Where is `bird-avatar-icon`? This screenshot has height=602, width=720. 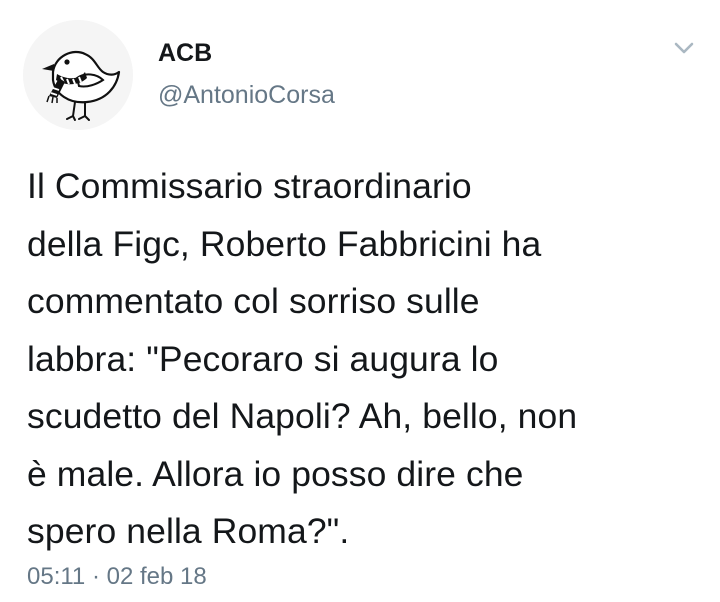
bird-avatar-icon is located at coordinates (78, 75).